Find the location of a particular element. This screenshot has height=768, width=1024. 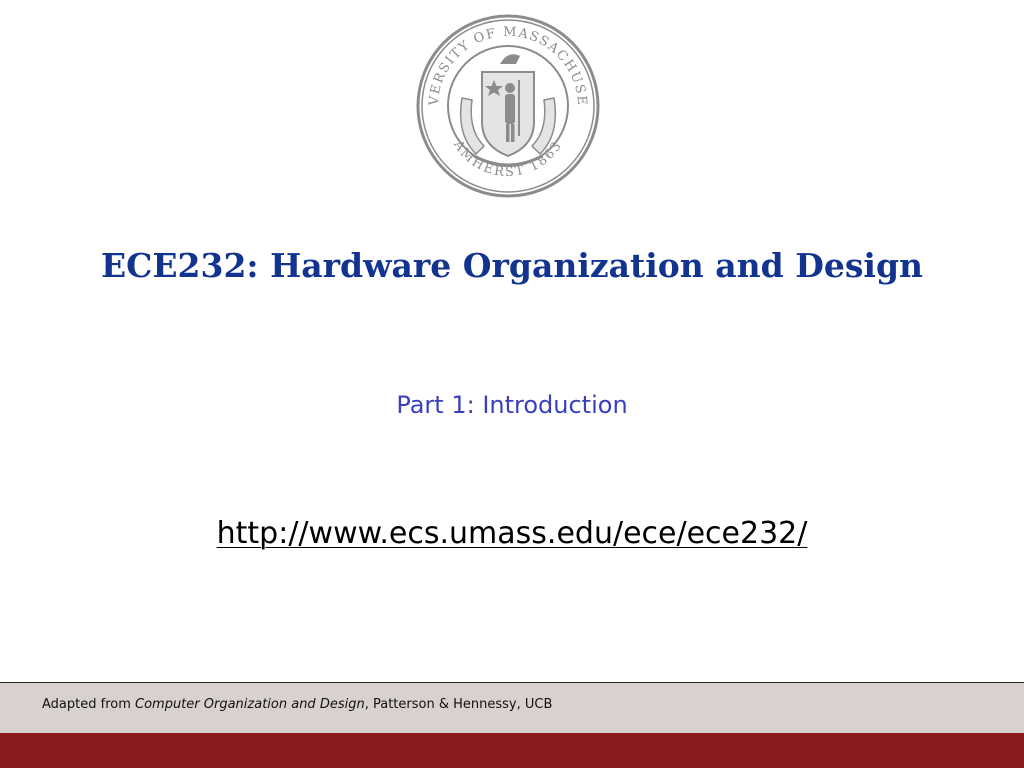

university-seal-logo: UNIVERSITY OF MASSACHUSETTS AMHERST 1863 is located at coordinates (508, 106).